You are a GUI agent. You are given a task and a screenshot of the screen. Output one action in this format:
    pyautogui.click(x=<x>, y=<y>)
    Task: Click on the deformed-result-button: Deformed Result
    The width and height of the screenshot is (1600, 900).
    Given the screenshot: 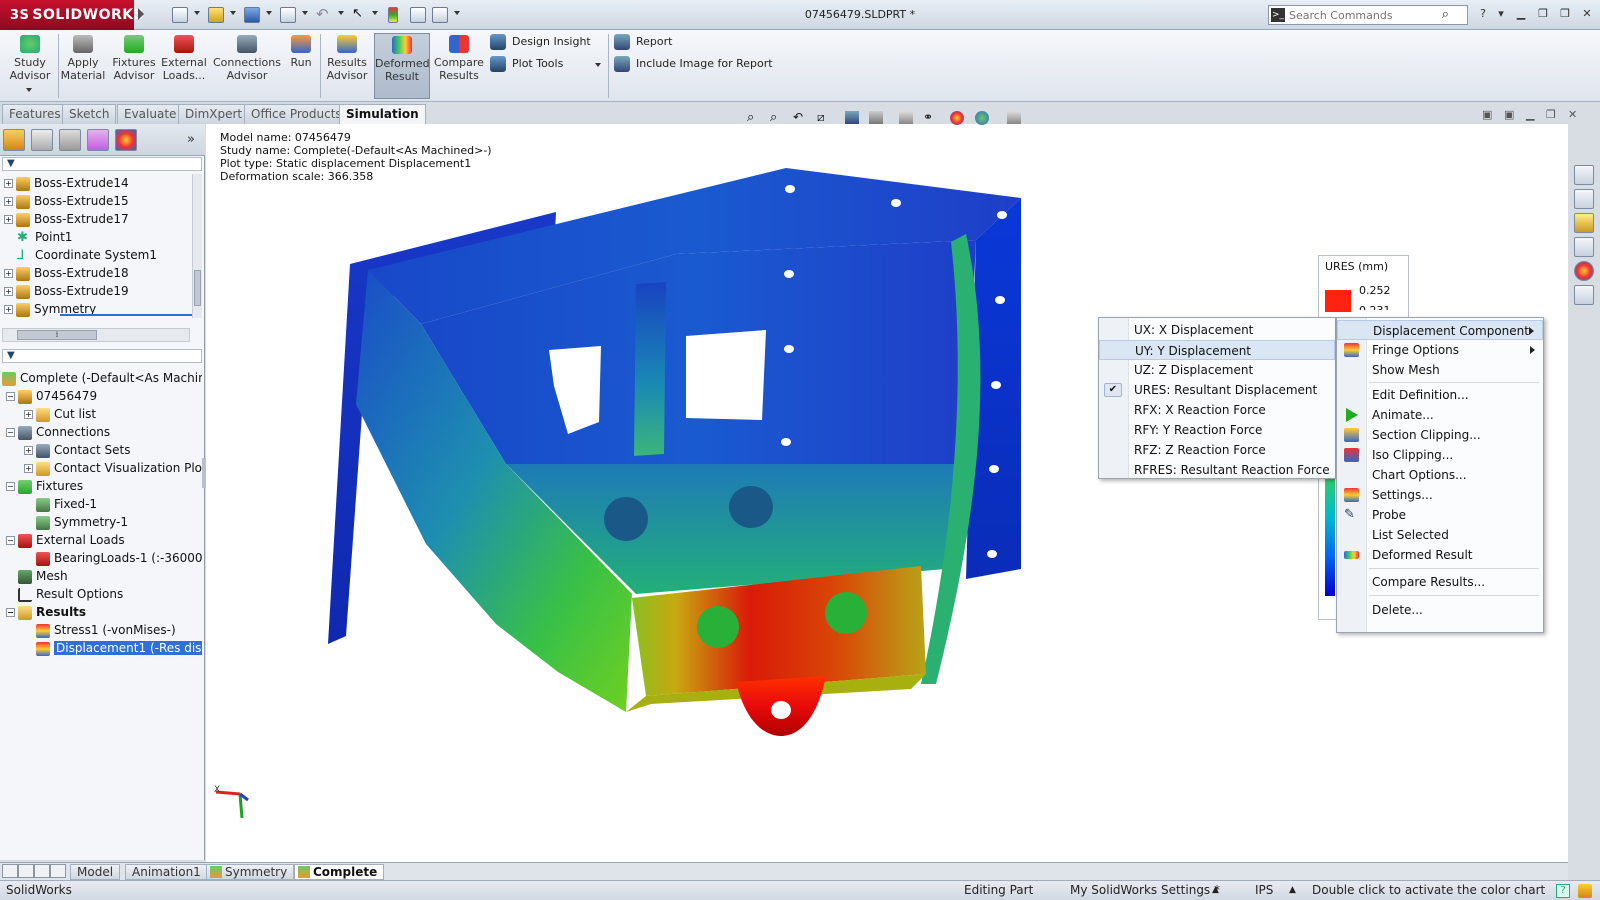 What is the action you would take?
    pyautogui.click(x=402, y=66)
    